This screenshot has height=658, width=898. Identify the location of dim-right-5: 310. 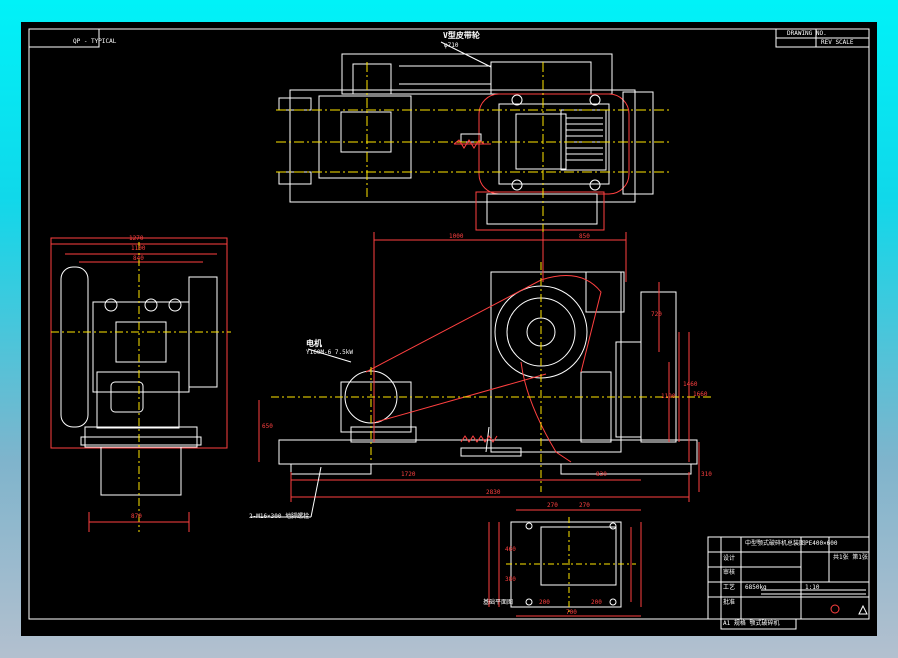
(706, 474).